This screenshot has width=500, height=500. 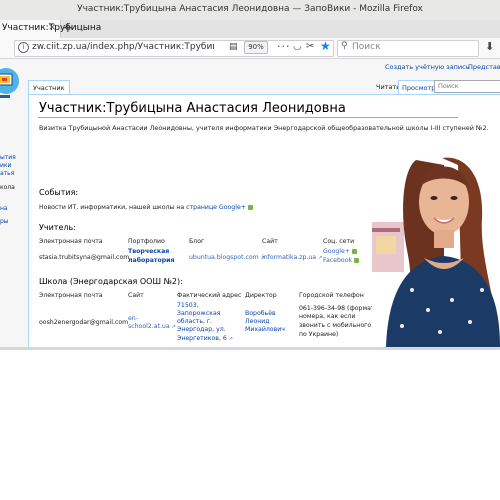 I want to click on download-icon: ⬇, so click(x=489, y=46).